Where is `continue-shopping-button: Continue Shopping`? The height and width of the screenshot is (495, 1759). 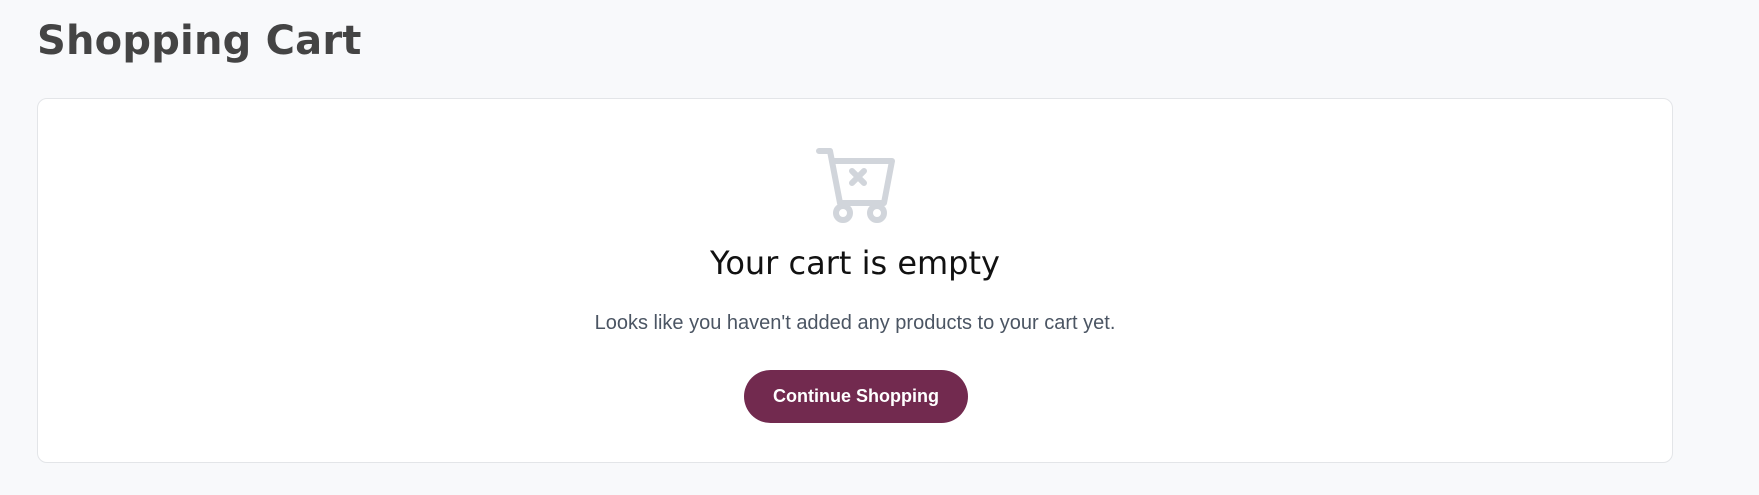
continue-shopping-button: Continue Shopping is located at coordinates (856, 396).